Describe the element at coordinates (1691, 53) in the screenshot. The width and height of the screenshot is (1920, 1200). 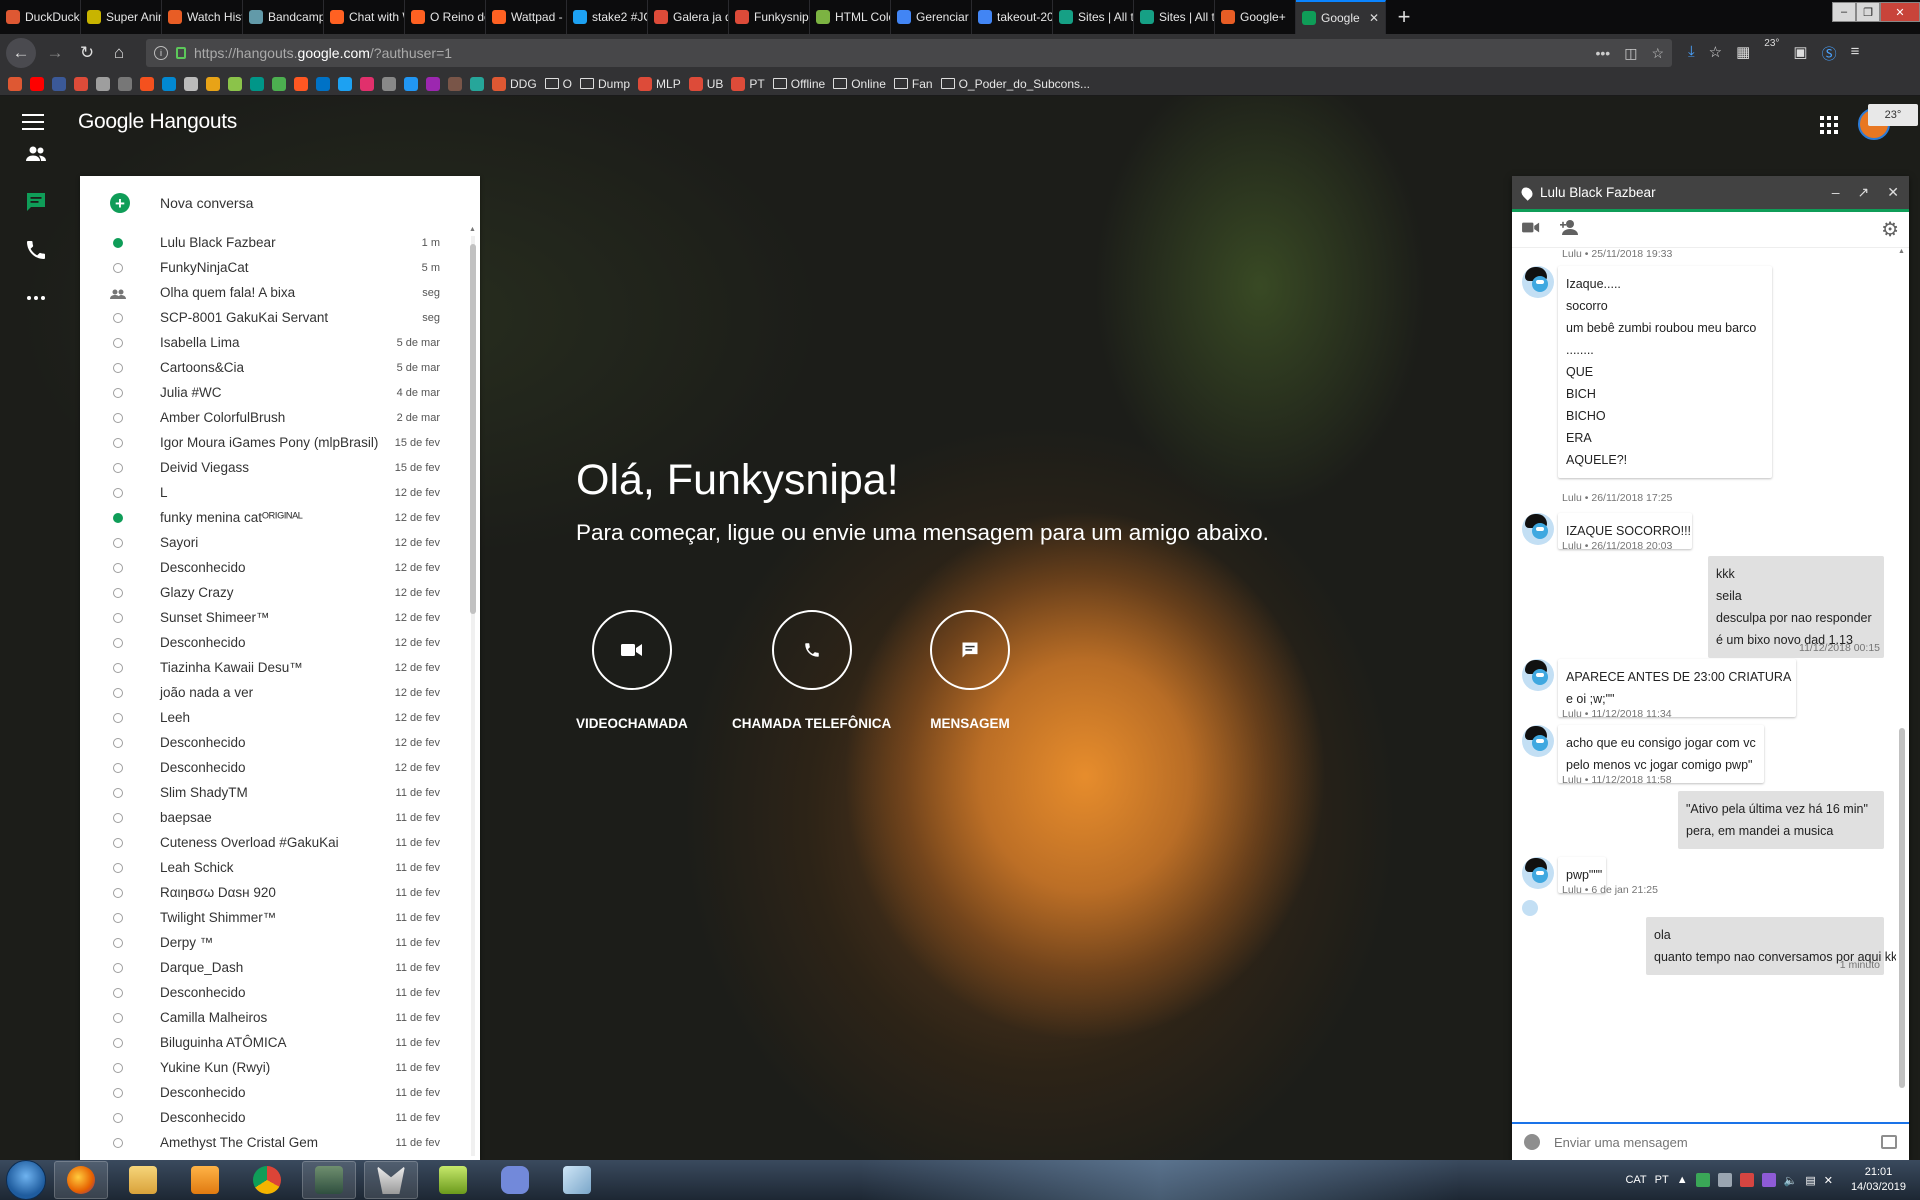
I see `download-icon: ⤓` at that location.